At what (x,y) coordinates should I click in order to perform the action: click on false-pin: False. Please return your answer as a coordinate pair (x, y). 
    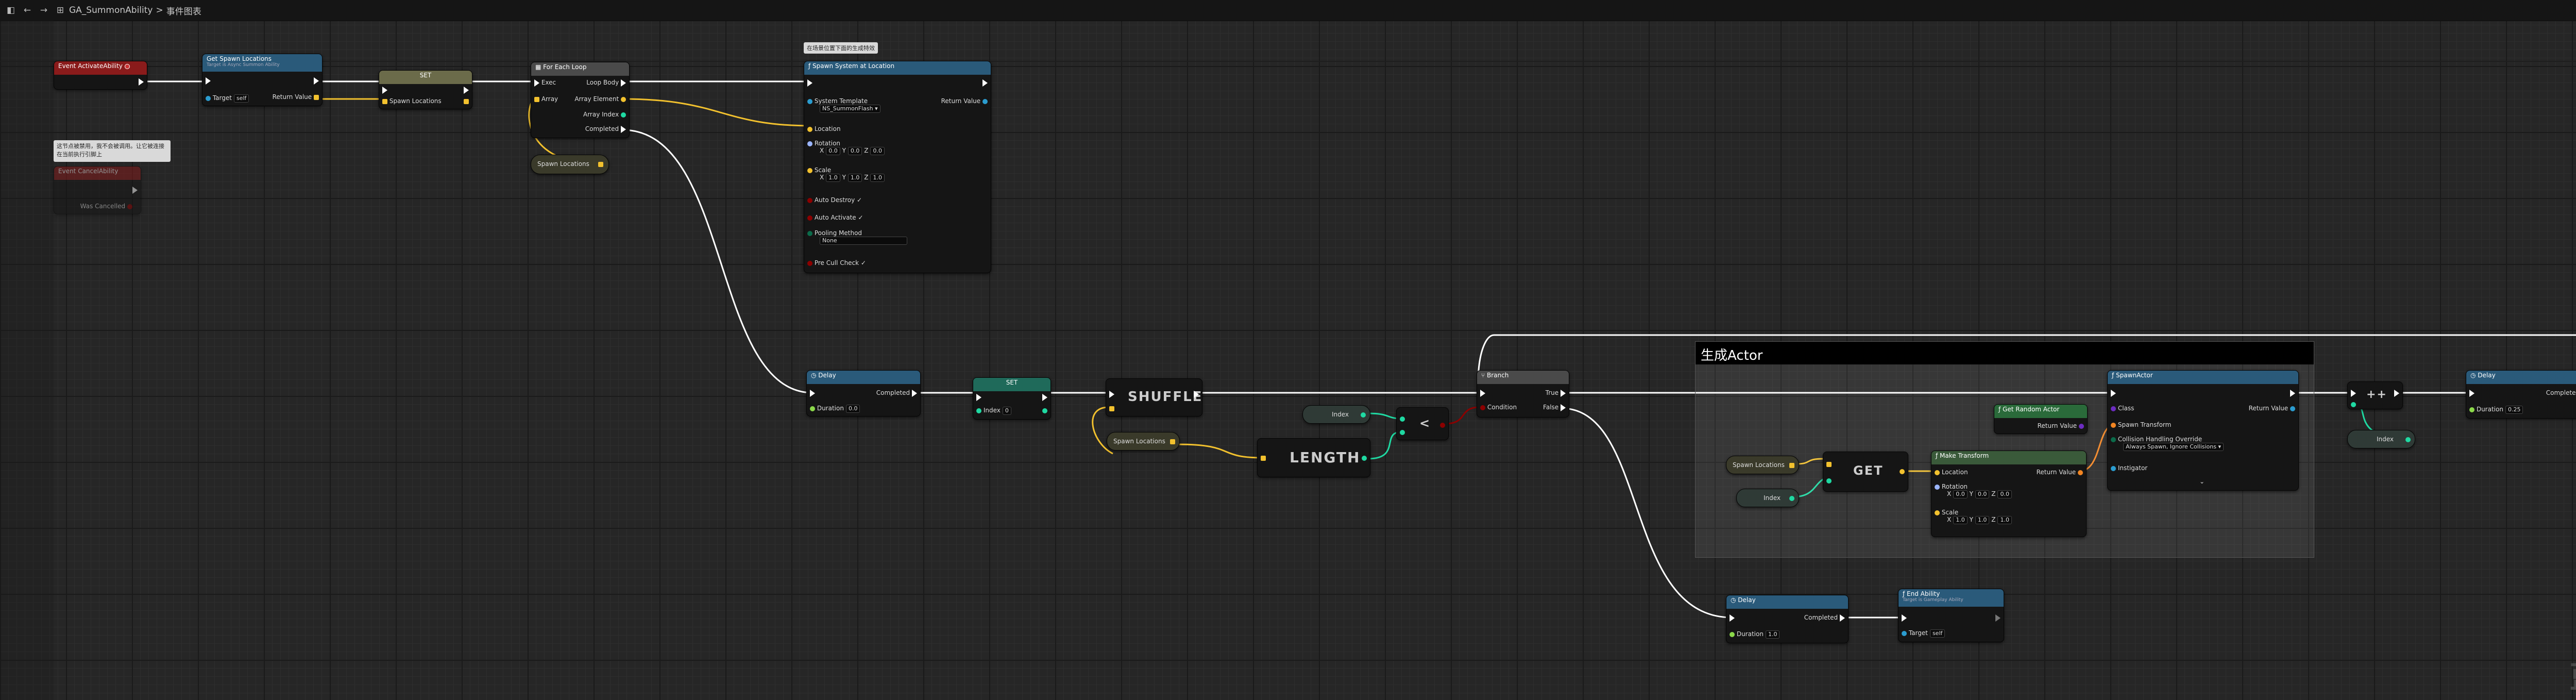
    Looking at the image, I should click on (1555, 407).